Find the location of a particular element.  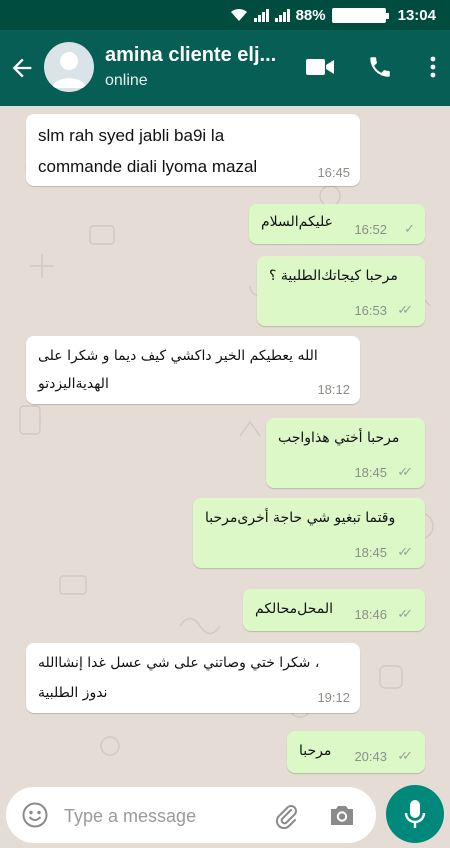

message-text: مرحبا كيجاتك‌الطلبية ؟ is located at coordinates (333, 276).